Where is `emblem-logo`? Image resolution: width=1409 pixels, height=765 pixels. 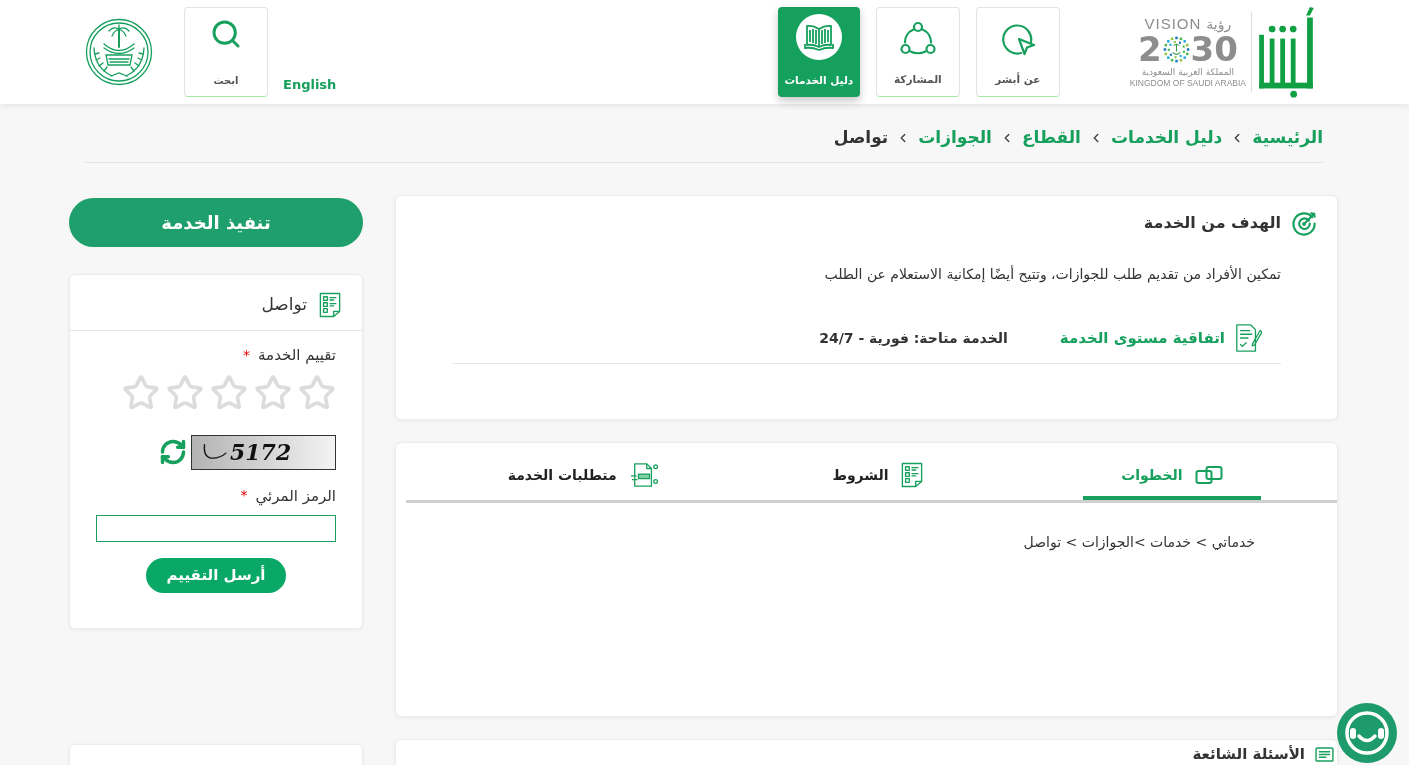
emblem-logo is located at coordinates (119, 52).